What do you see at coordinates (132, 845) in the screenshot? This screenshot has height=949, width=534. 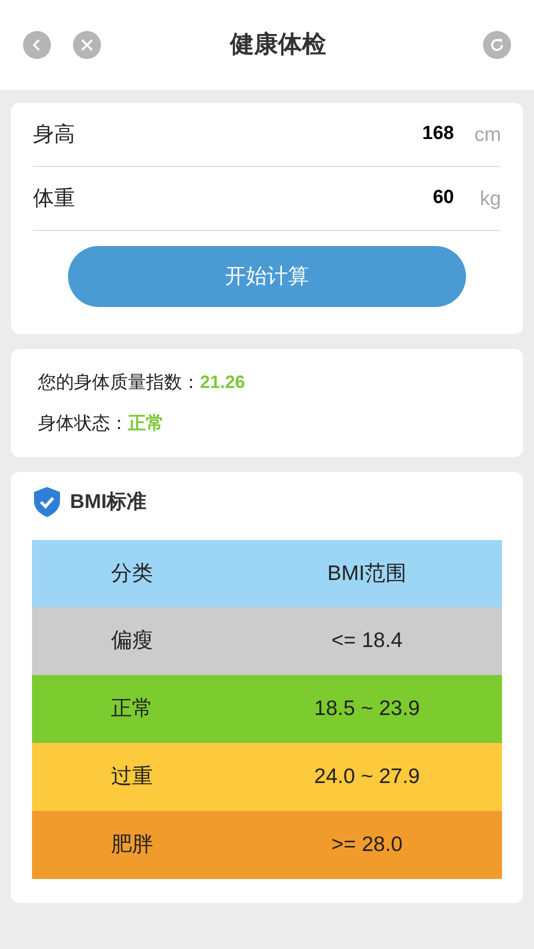 I see `table-cell-text: 肥胖` at bounding box center [132, 845].